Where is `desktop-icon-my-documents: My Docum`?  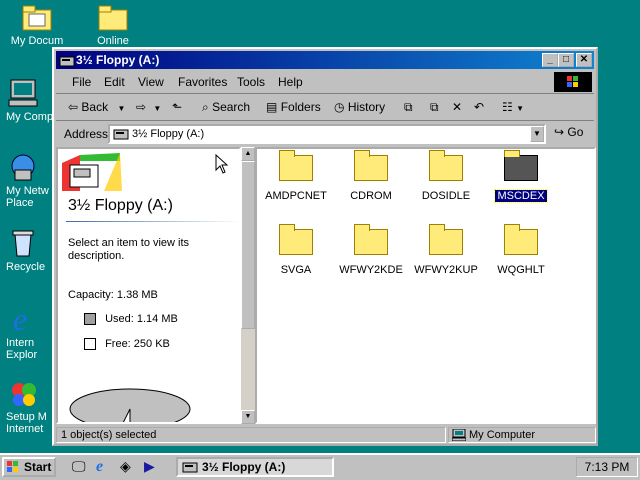 desktop-icon-my-documents: My Docum is located at coordinates (37, 24).